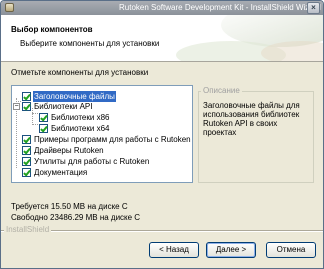  I want to click on tree-item-label: Утилиты для работы с Rutoken, so click(92, 161).